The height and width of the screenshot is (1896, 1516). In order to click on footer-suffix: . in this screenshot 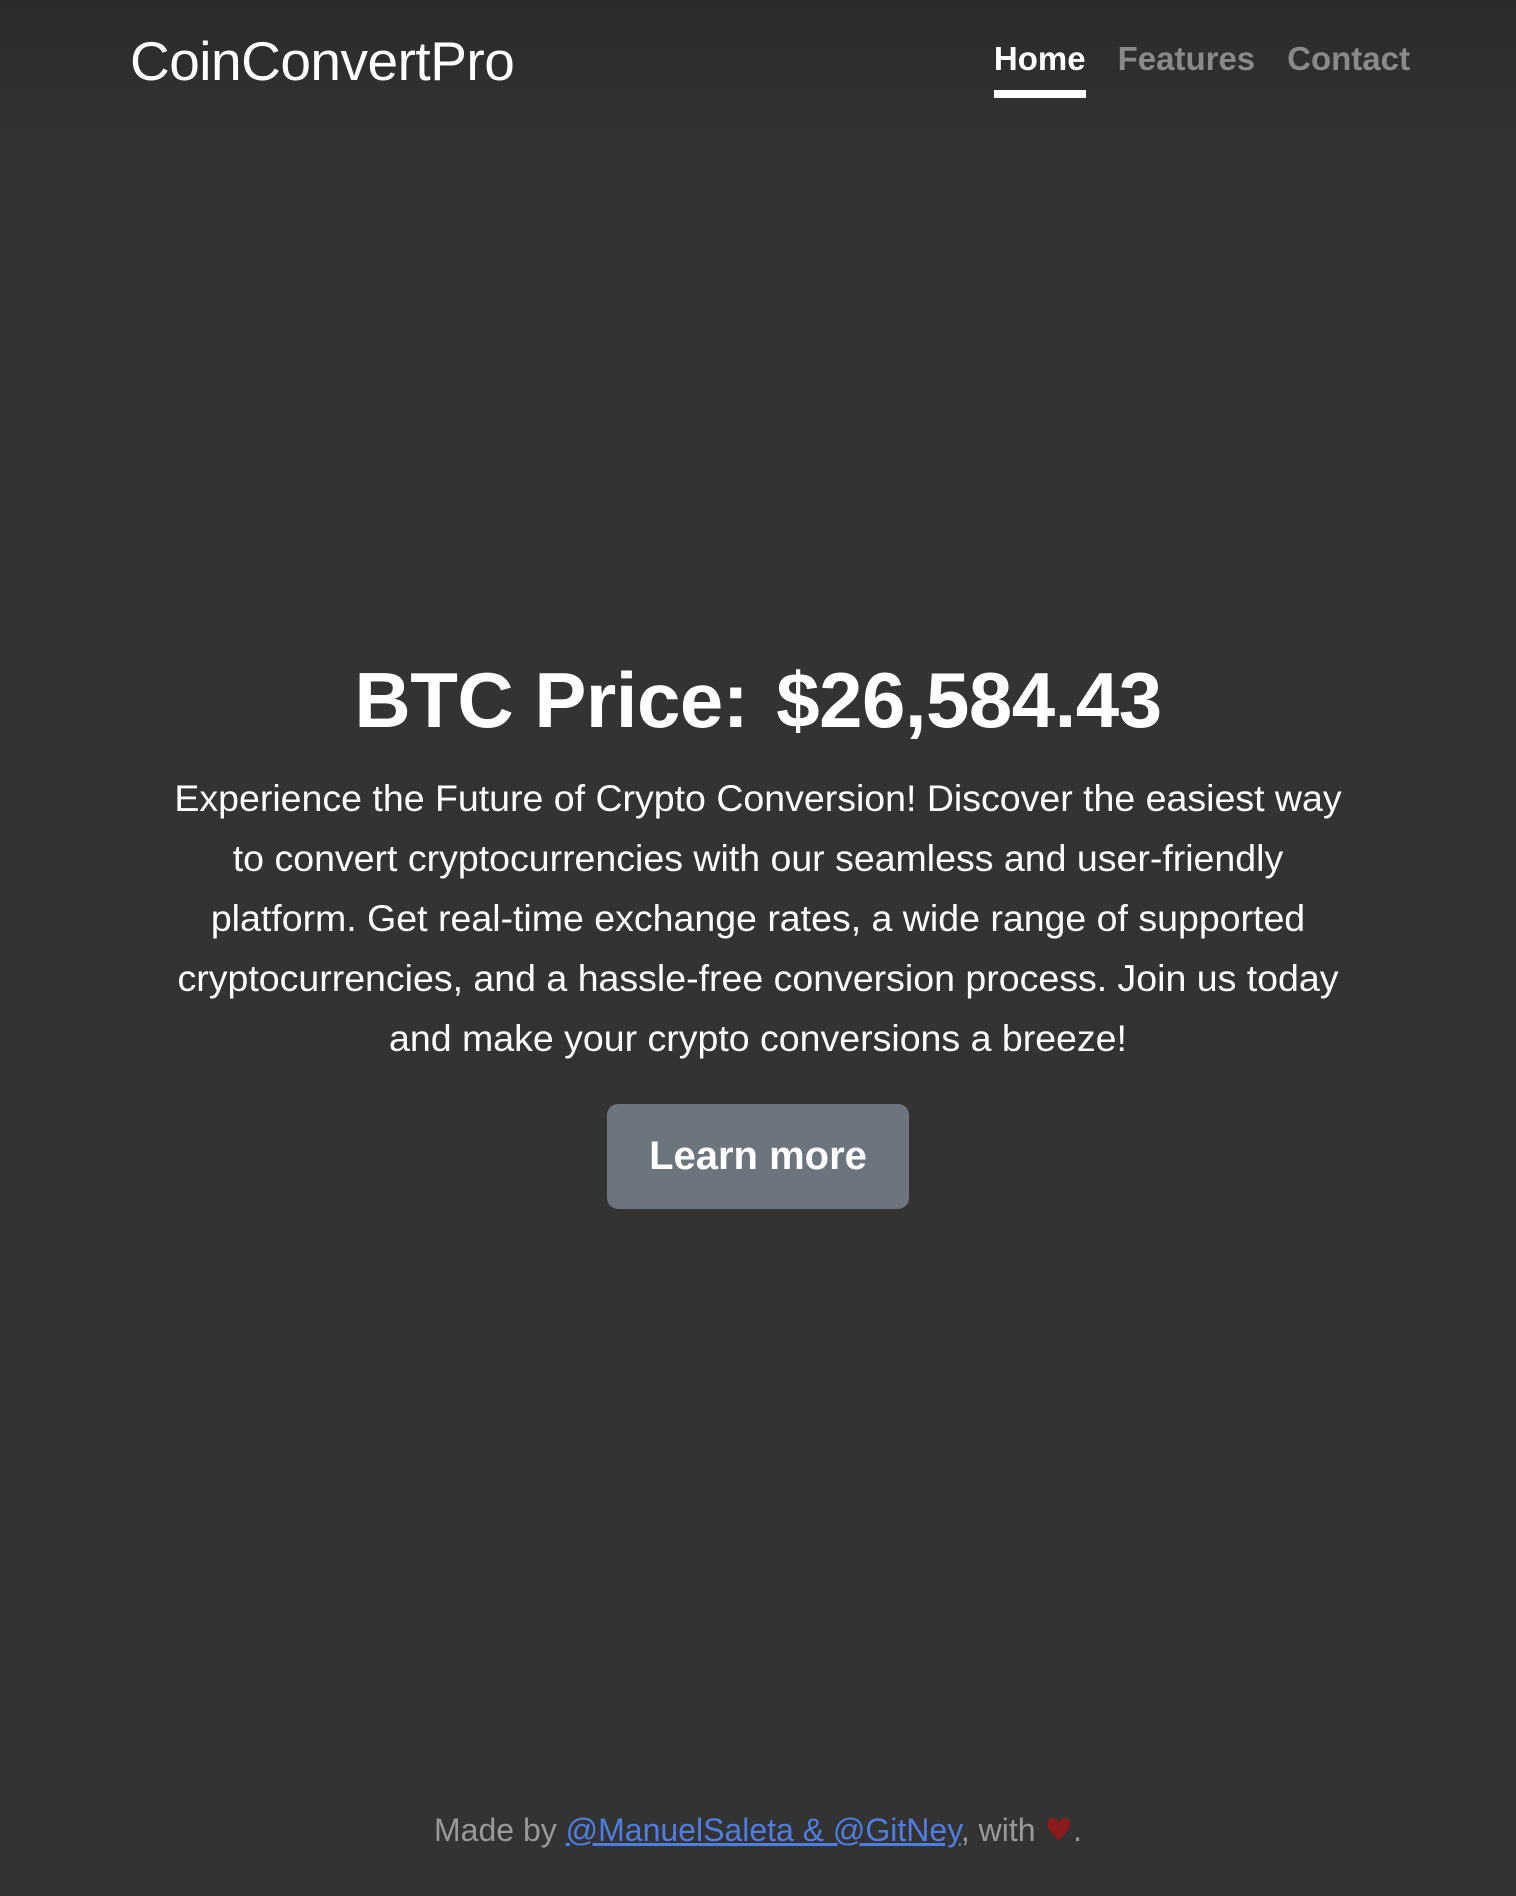, I will do `click(1077, 1830)`.